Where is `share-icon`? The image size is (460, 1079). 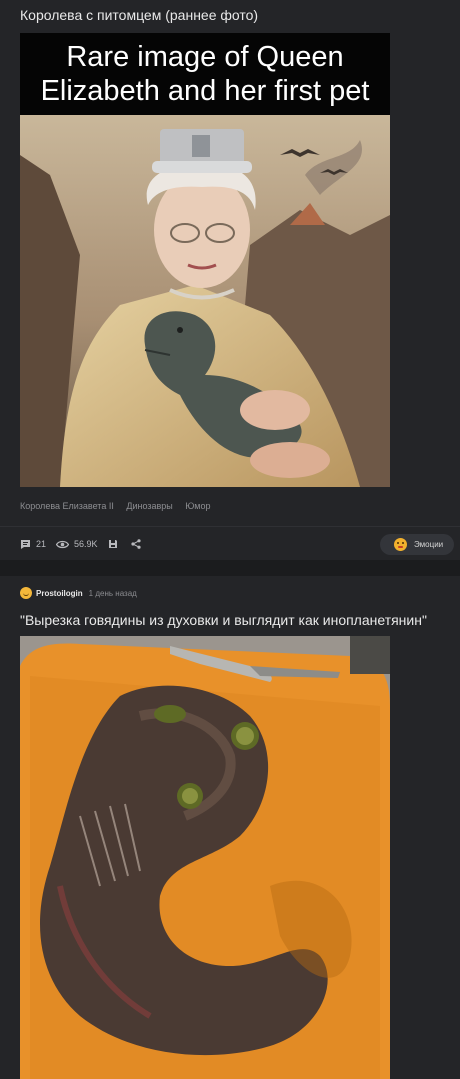
share-icon is located at coordinates (135, 544).